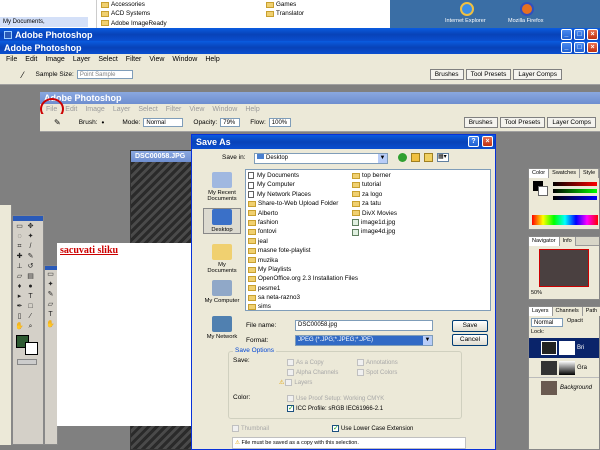 The image size is (600, 450). Describe the element at coordinates (222, 292) in the screenshot. I see `place-my-computer: My Computer` at that location.